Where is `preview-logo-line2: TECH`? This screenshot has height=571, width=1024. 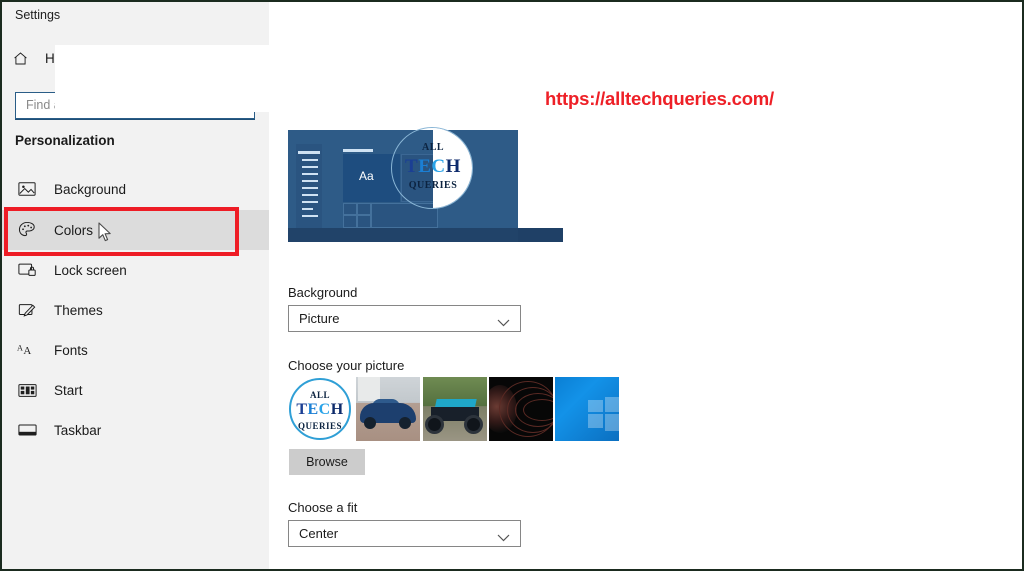
preview-logo-line2: TECH is located at coordinates (433, 166).